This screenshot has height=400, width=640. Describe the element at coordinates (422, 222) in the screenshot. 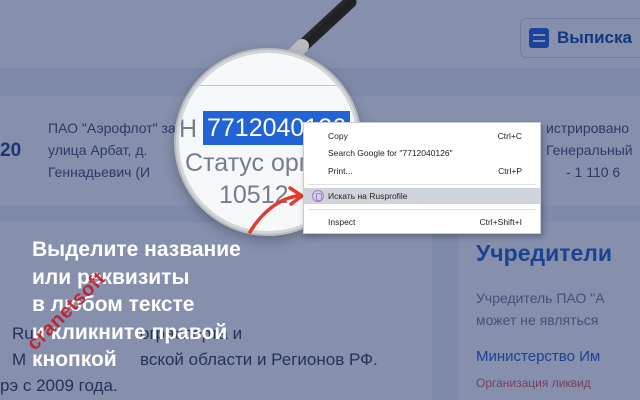

I see `menu-item-inspect: Inspect Ctrl+Shift+I` at that location.